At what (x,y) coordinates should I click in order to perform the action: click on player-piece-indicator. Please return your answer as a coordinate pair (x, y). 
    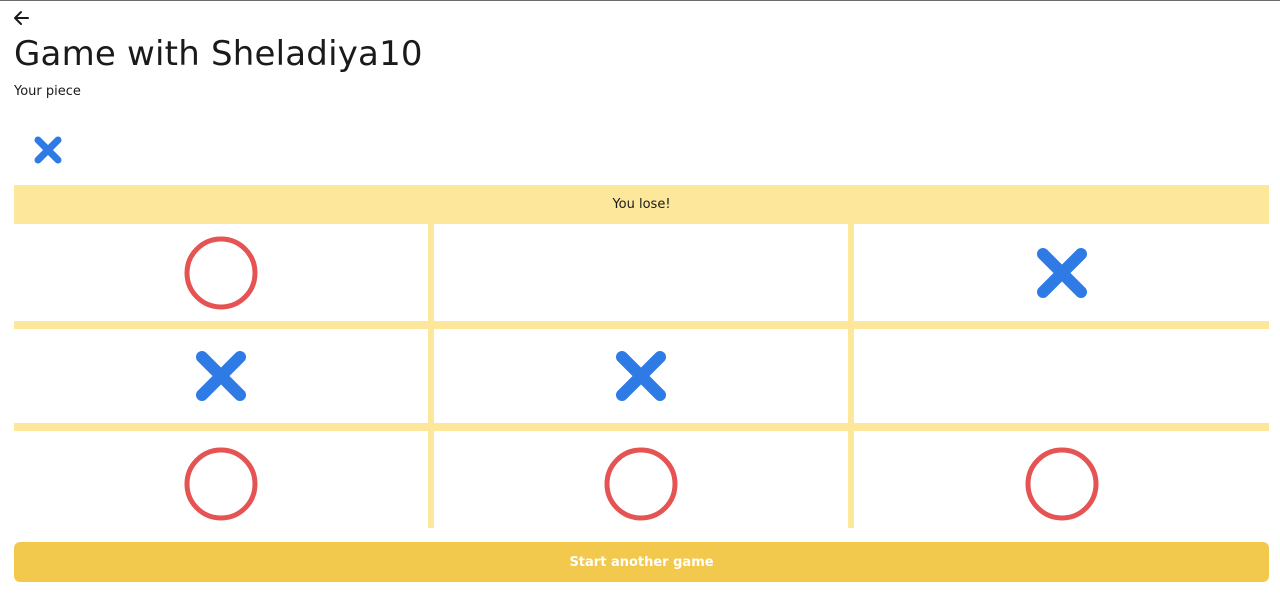
    Looking at the image, I should click on (48, 150).